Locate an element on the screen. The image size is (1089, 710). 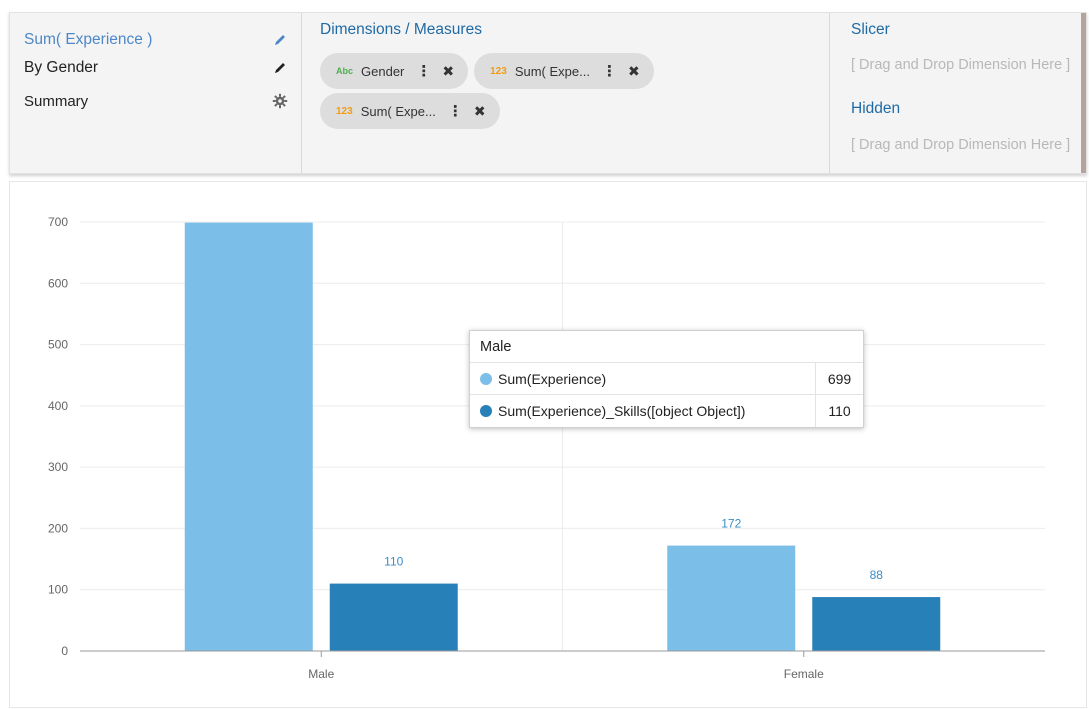
text-type-icon: Abc is located at coordinates (345, 71).